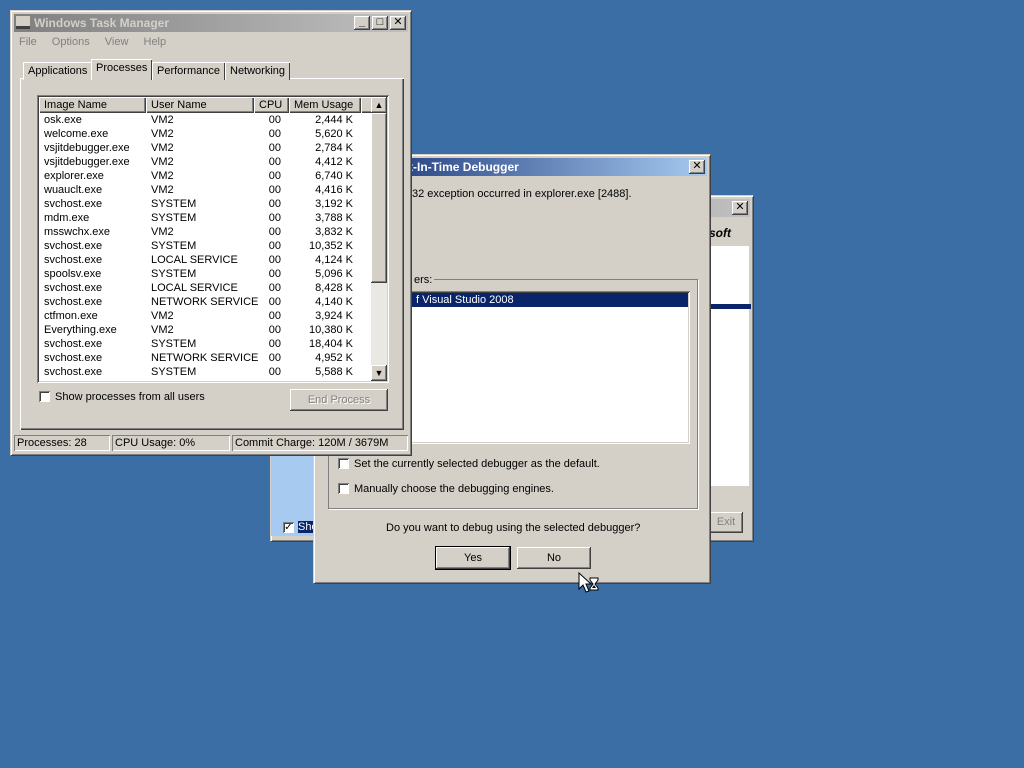  Describe the element at coordinates (334, 302) in the screenshot. I see `cell-mem-usage: 4,140 K` at that location.